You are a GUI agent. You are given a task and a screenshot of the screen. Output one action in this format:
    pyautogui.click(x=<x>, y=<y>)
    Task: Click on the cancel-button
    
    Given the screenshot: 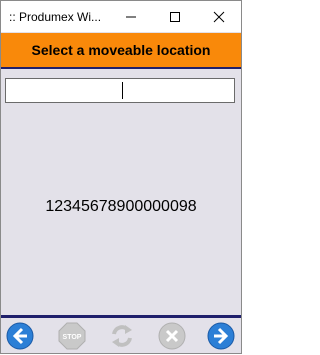 What is the action you would take?
    pyautogui.click(x=172, y=336)
    